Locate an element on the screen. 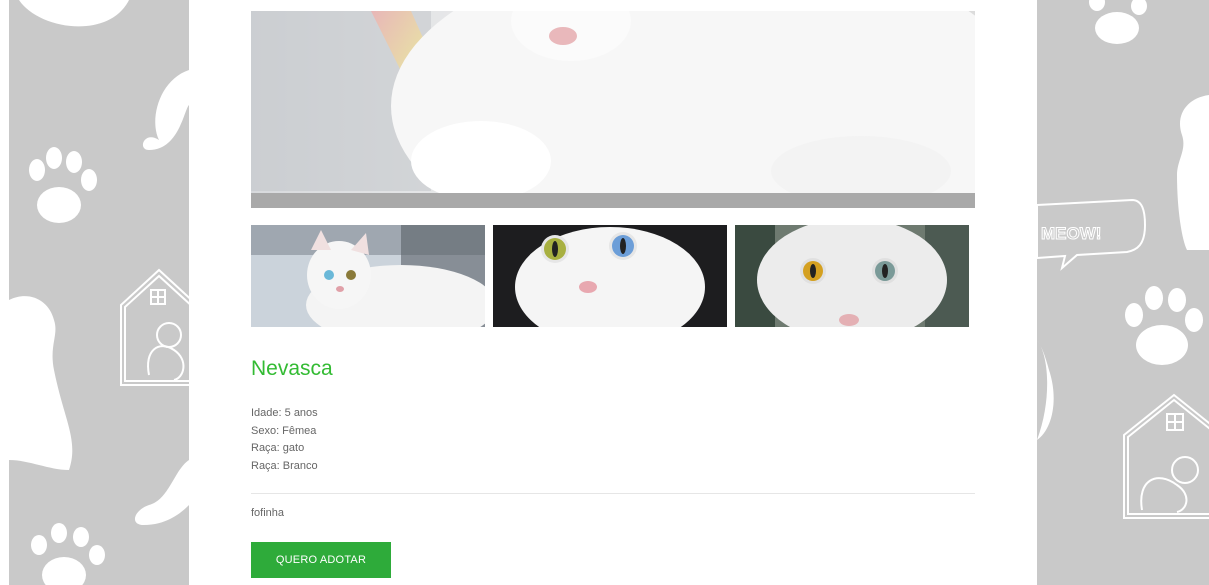  detail-color: Raça: Branco is located at coordinates (284, 465).